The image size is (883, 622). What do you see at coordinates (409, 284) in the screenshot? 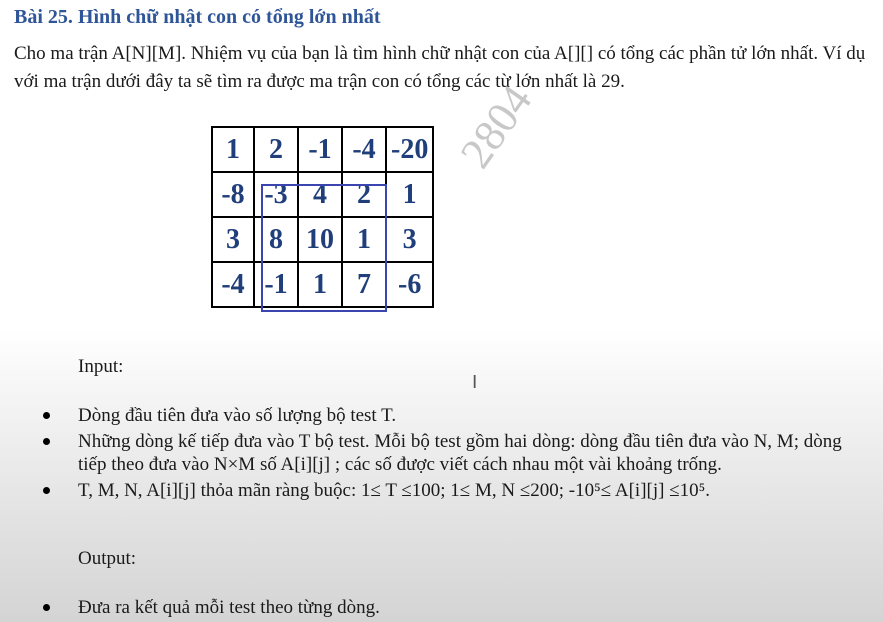
I see `matrix-cell: -6` at bounding box center [409, 284].